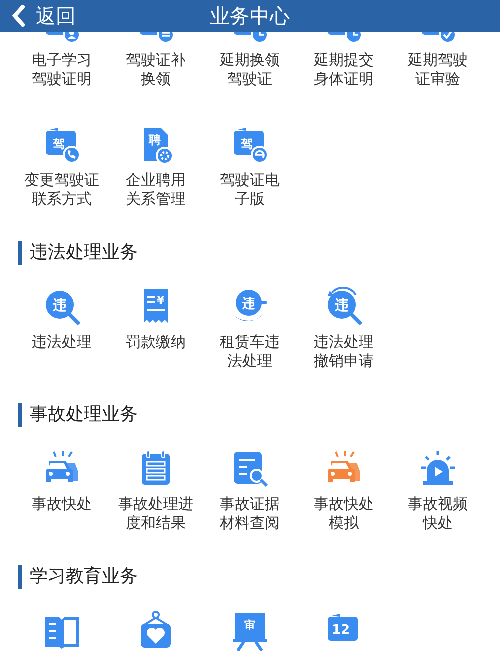  What do you see at coordinates (344, 361) in the screenshot?
I see `service-label: 撤销申请` at bounding box center [344, 361].